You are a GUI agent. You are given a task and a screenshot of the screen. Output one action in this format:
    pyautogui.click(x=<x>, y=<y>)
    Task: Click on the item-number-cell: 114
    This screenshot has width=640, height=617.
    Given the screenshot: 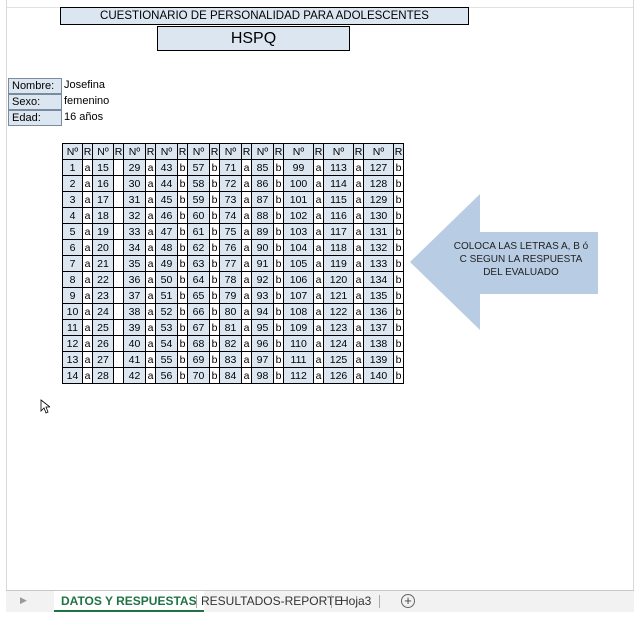 What is the action you would take?
    pyautogui.click(x=338, y=183)
    